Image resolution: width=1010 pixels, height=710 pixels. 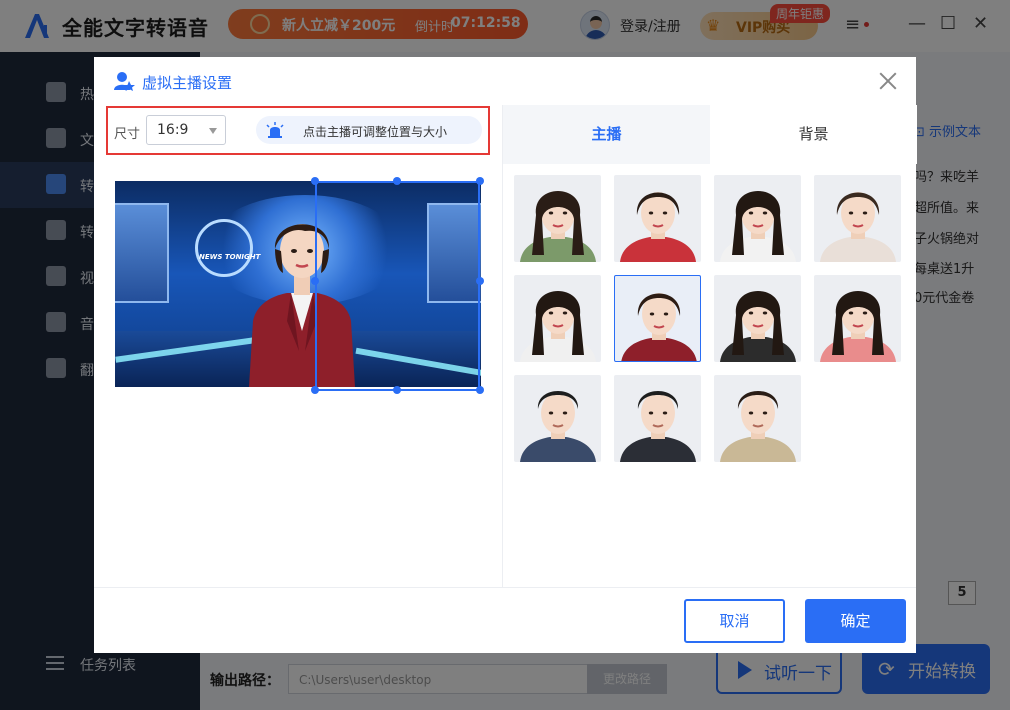 I want to click on resize-handle-bottom-right, so click(x=480, y=390).